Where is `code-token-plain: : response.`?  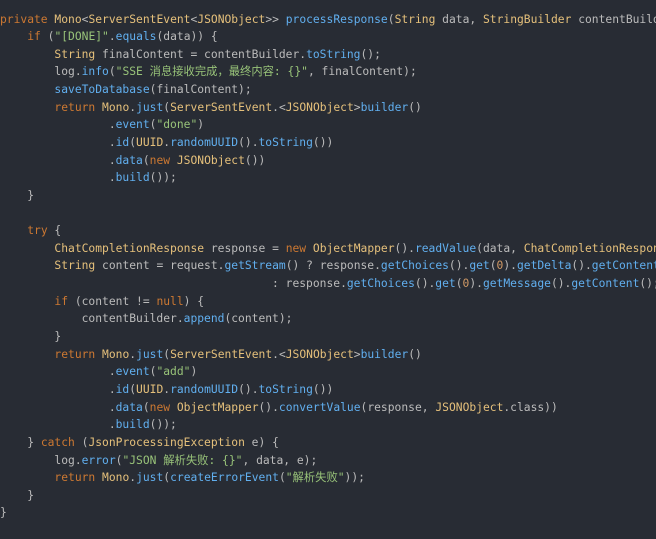
code-token-plain: : response. is located at coordinates (173, 284).